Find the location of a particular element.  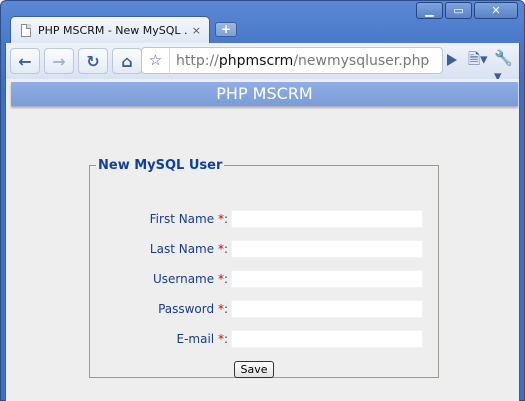

password-input is located at coordinates (327, 309).